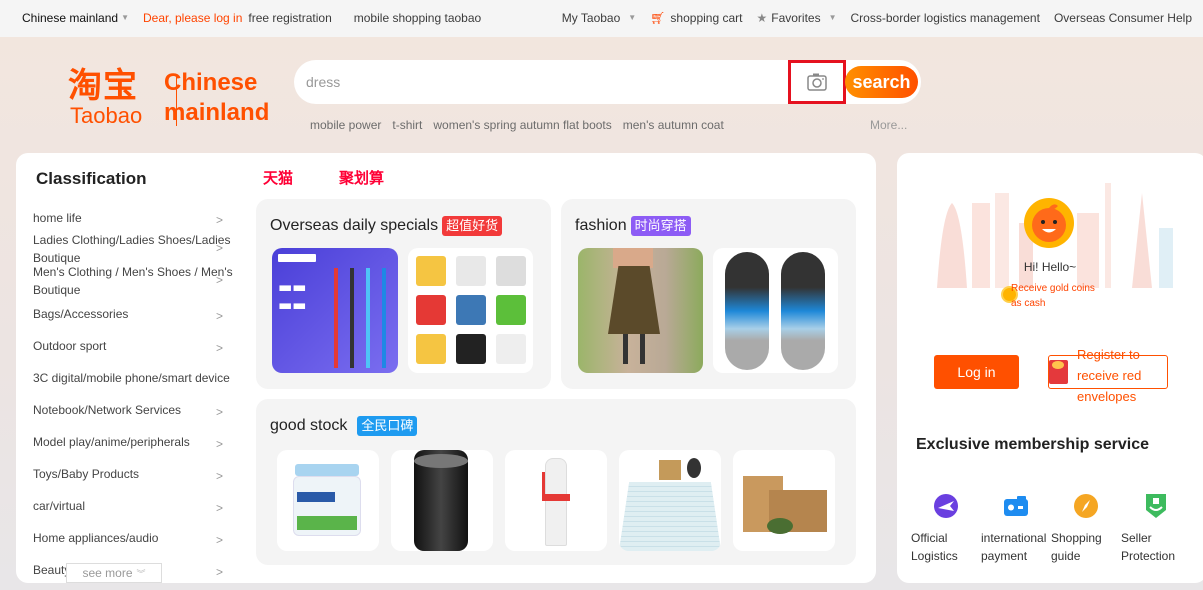 The image size is (1203, 590). What do you see at coordinates (70, 18) in the screenshot?
I see `region-label: Chinese mainland` at bounding box center [70, 18].